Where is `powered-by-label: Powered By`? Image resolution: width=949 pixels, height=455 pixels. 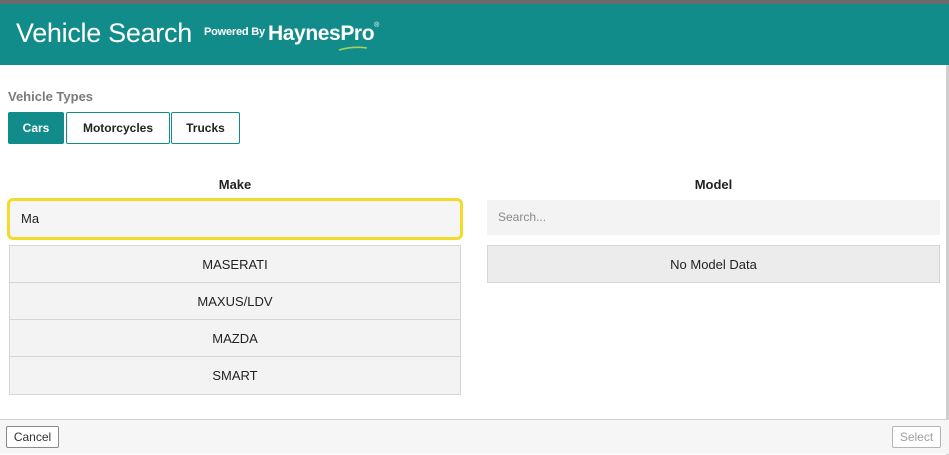 powered-by-label: Powered By is located at coordinates (234, 32).